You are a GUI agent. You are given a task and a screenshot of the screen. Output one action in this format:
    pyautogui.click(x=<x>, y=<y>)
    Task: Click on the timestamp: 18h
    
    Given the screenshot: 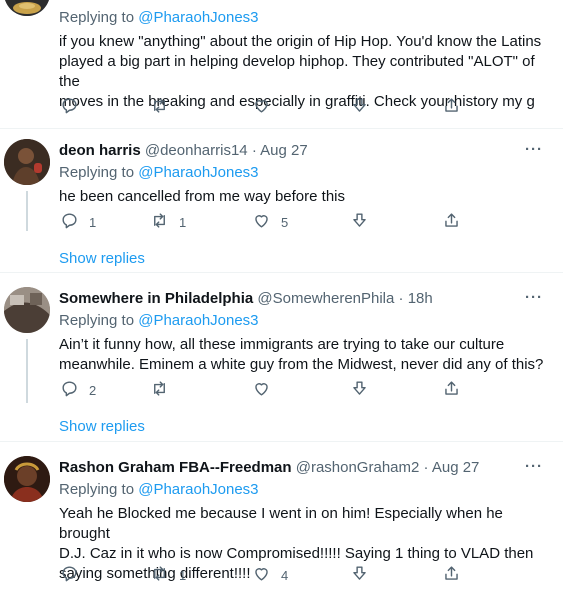 What is the action you would take?
    pyautogui.click(x=420, y=298)
    